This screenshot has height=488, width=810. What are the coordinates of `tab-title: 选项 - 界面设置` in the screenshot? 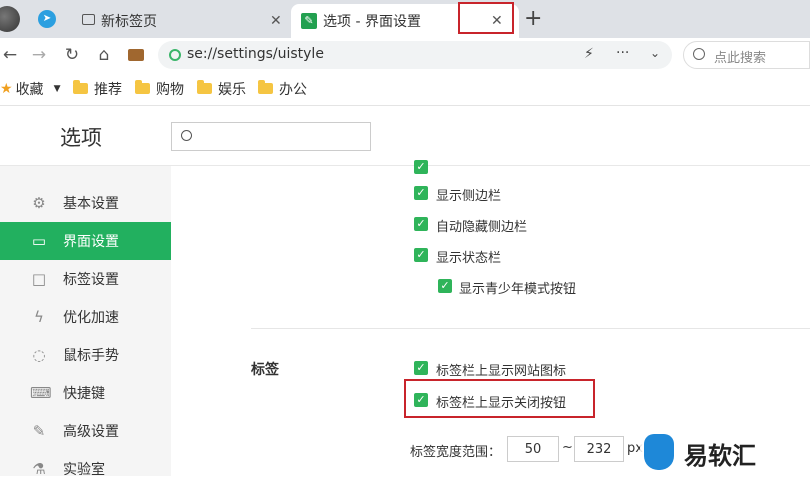 It's located at (372, 22).